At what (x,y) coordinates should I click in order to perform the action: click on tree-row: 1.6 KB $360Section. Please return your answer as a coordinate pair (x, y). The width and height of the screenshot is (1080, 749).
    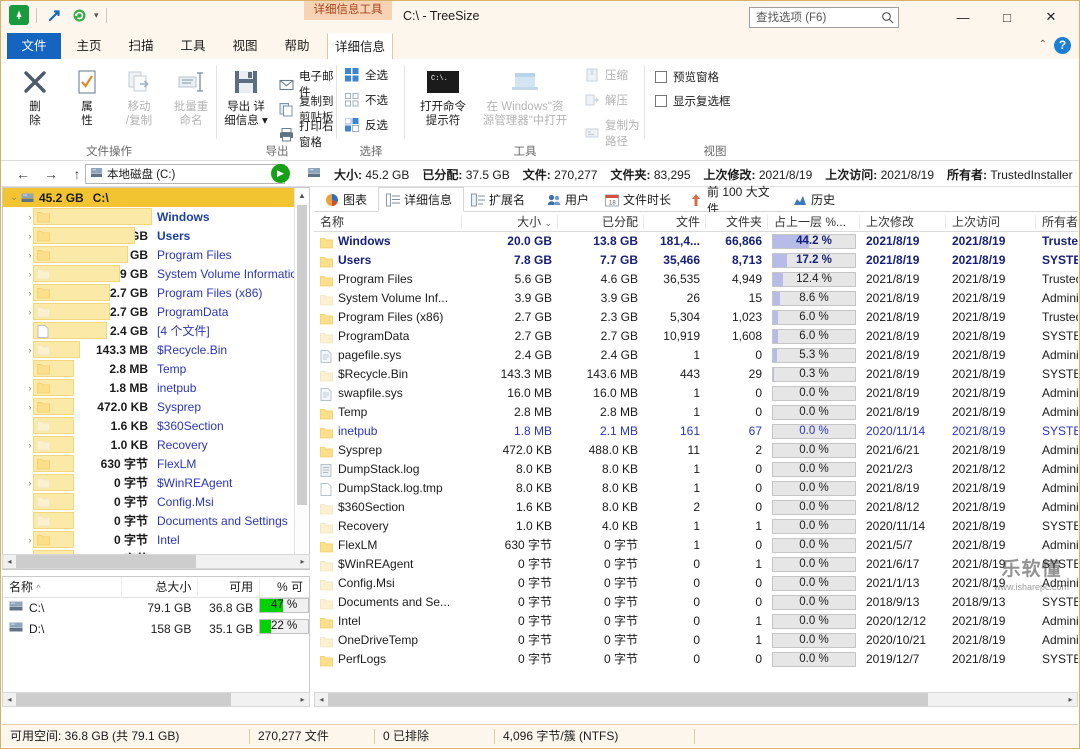
    Looking at the image, I should click on (156, 425).